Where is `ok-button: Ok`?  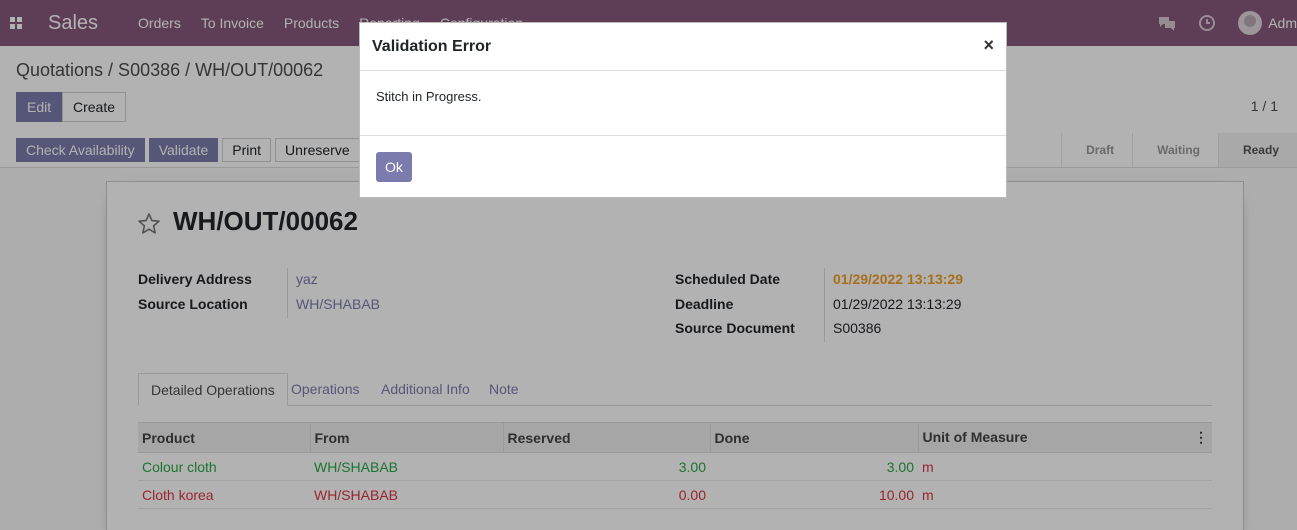
ok-button: Ok is located at coordinates (394, 167).